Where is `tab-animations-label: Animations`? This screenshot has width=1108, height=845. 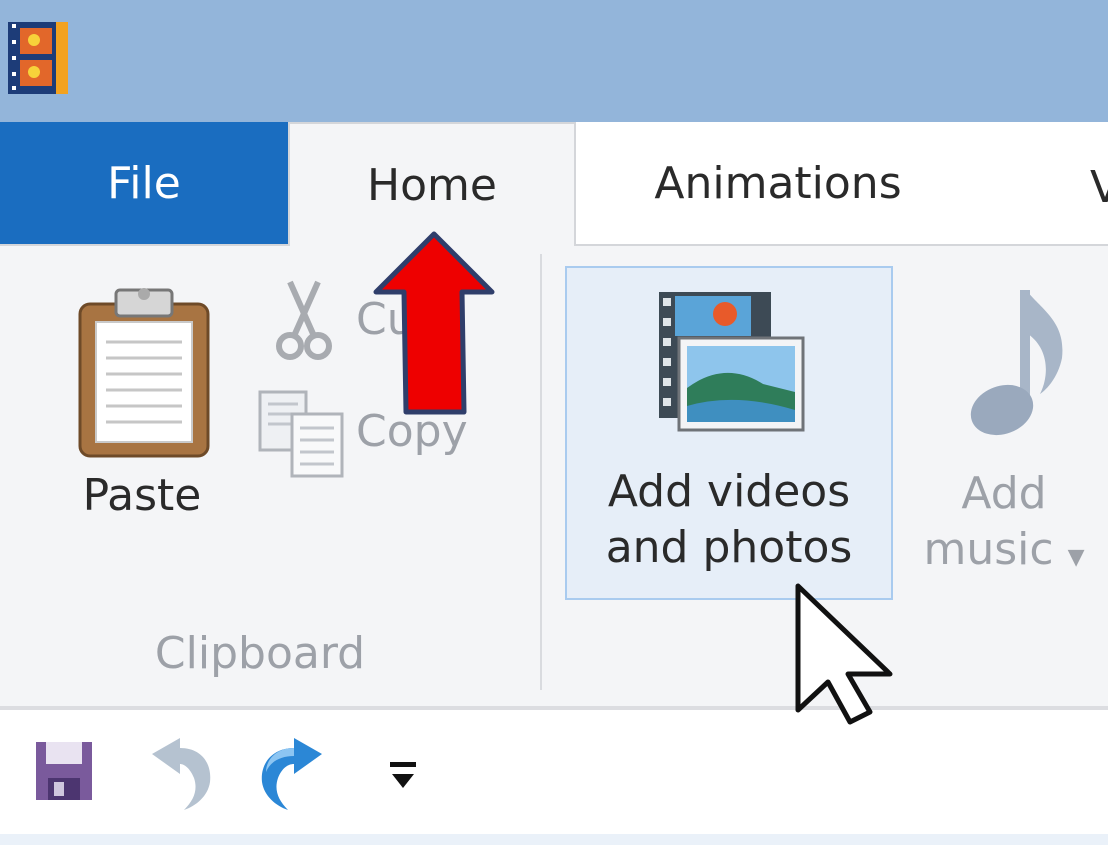 tab-animations-label: Animations is located at coordinates (778, 183).